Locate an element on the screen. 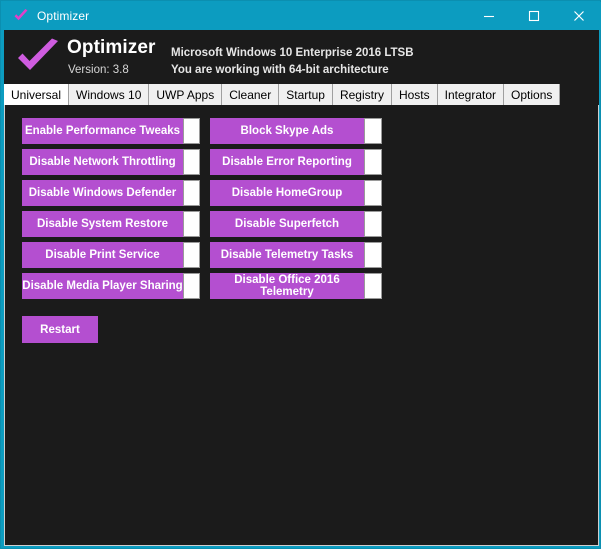 This screenshot has height=549, width=601. option-row: Disable Superfetch is located at coordinates (296, 224).